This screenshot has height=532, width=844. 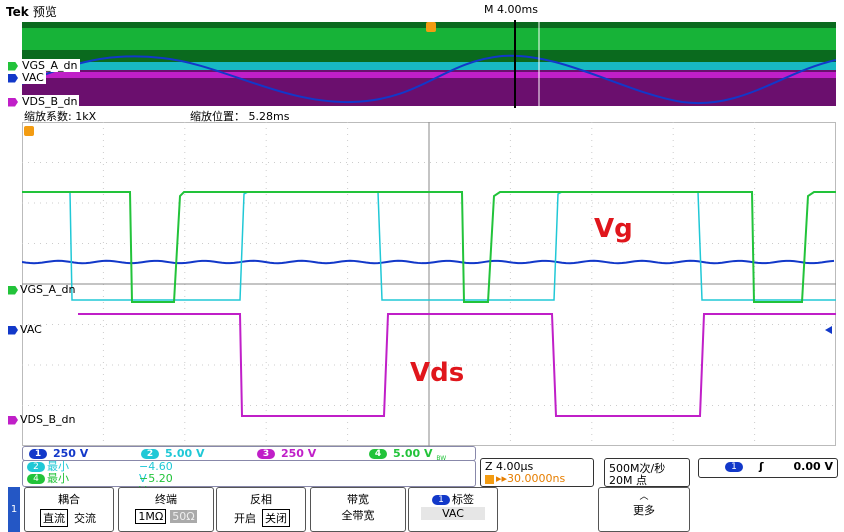 I want to click on trigger-position-icon, so click(x=431, y=27).